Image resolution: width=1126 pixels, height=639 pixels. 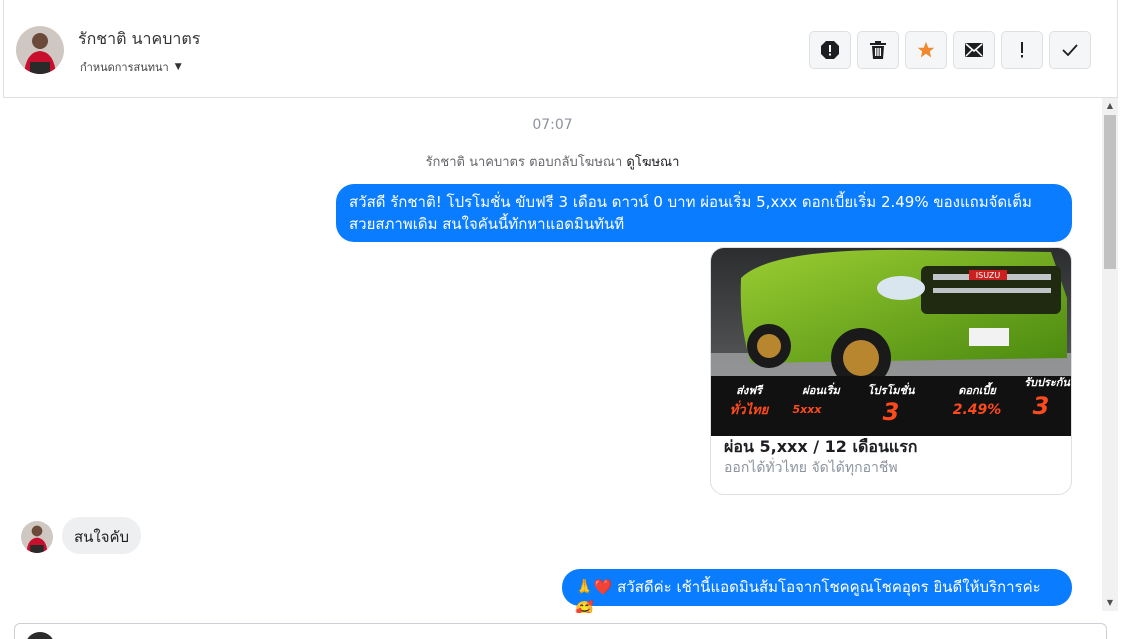 I want to click on ad-reply-notice: รักชาติ นาคบาตร ตอบกลับโฆษณา ดูโฆษณา, so click(x=552, y=161).